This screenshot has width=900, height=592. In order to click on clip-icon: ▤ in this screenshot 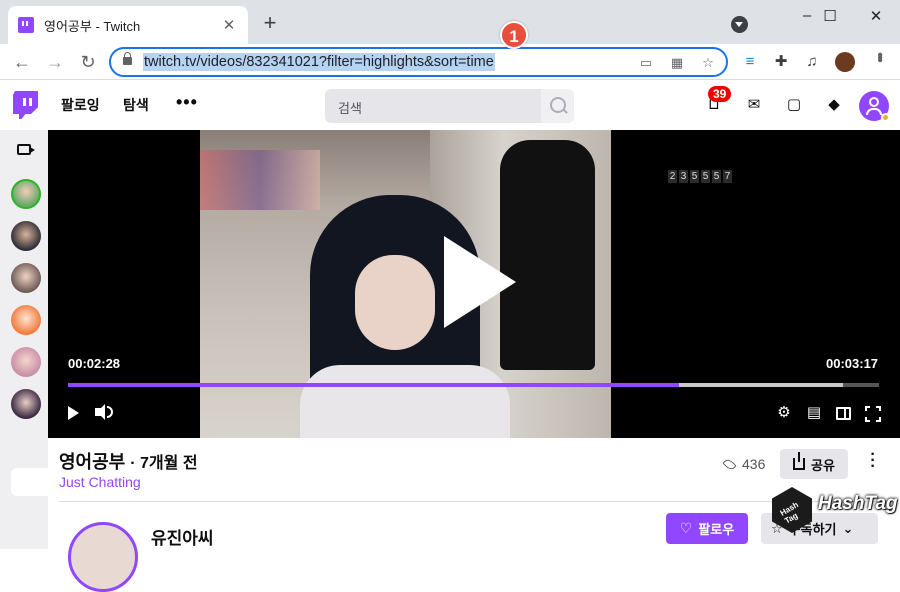, I will do `click(814, 413)`.